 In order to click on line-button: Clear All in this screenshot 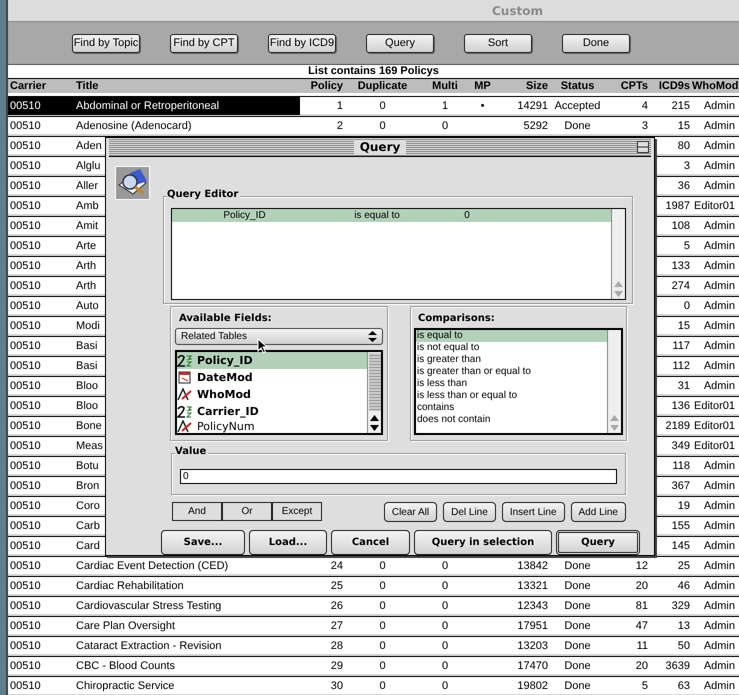, I will do `click(411, 512)`.